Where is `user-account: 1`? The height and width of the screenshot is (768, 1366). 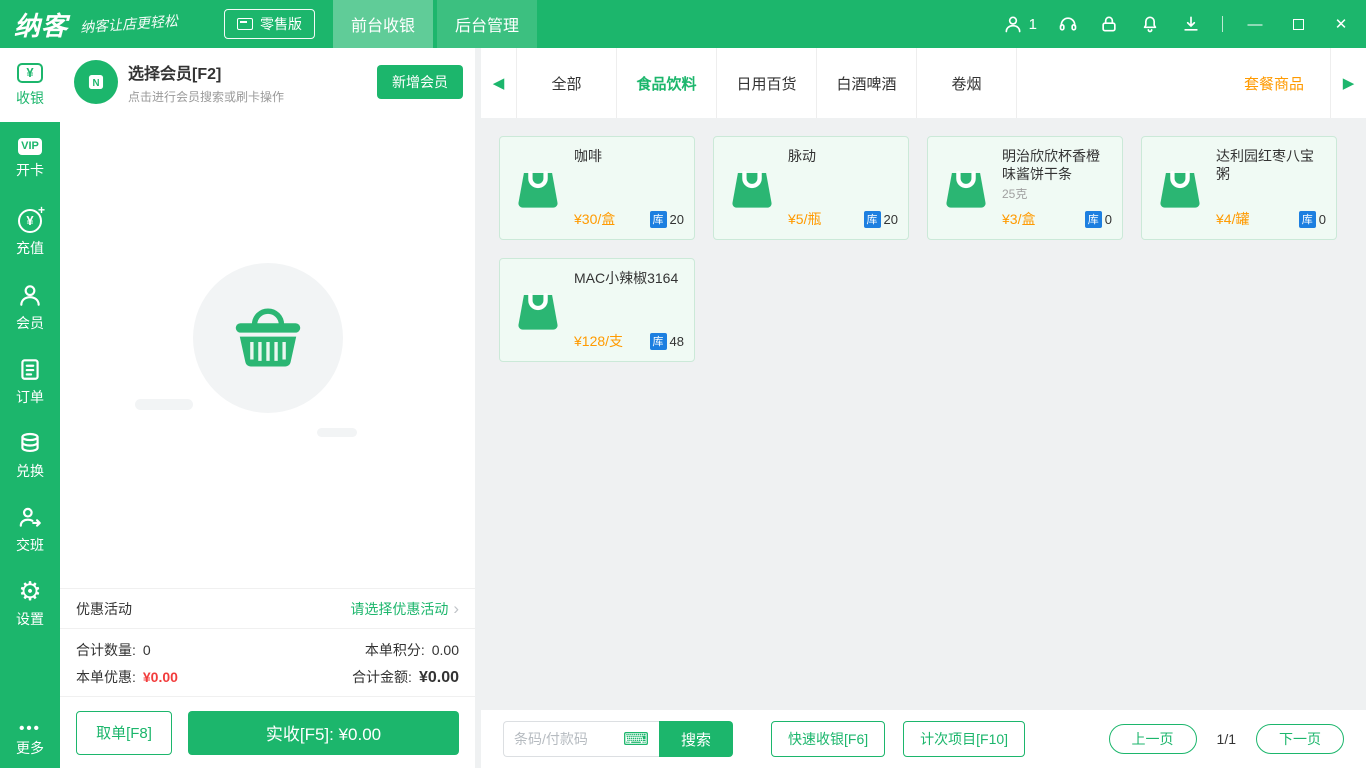 user-account: 1 is located at coordinates (1020, 24).